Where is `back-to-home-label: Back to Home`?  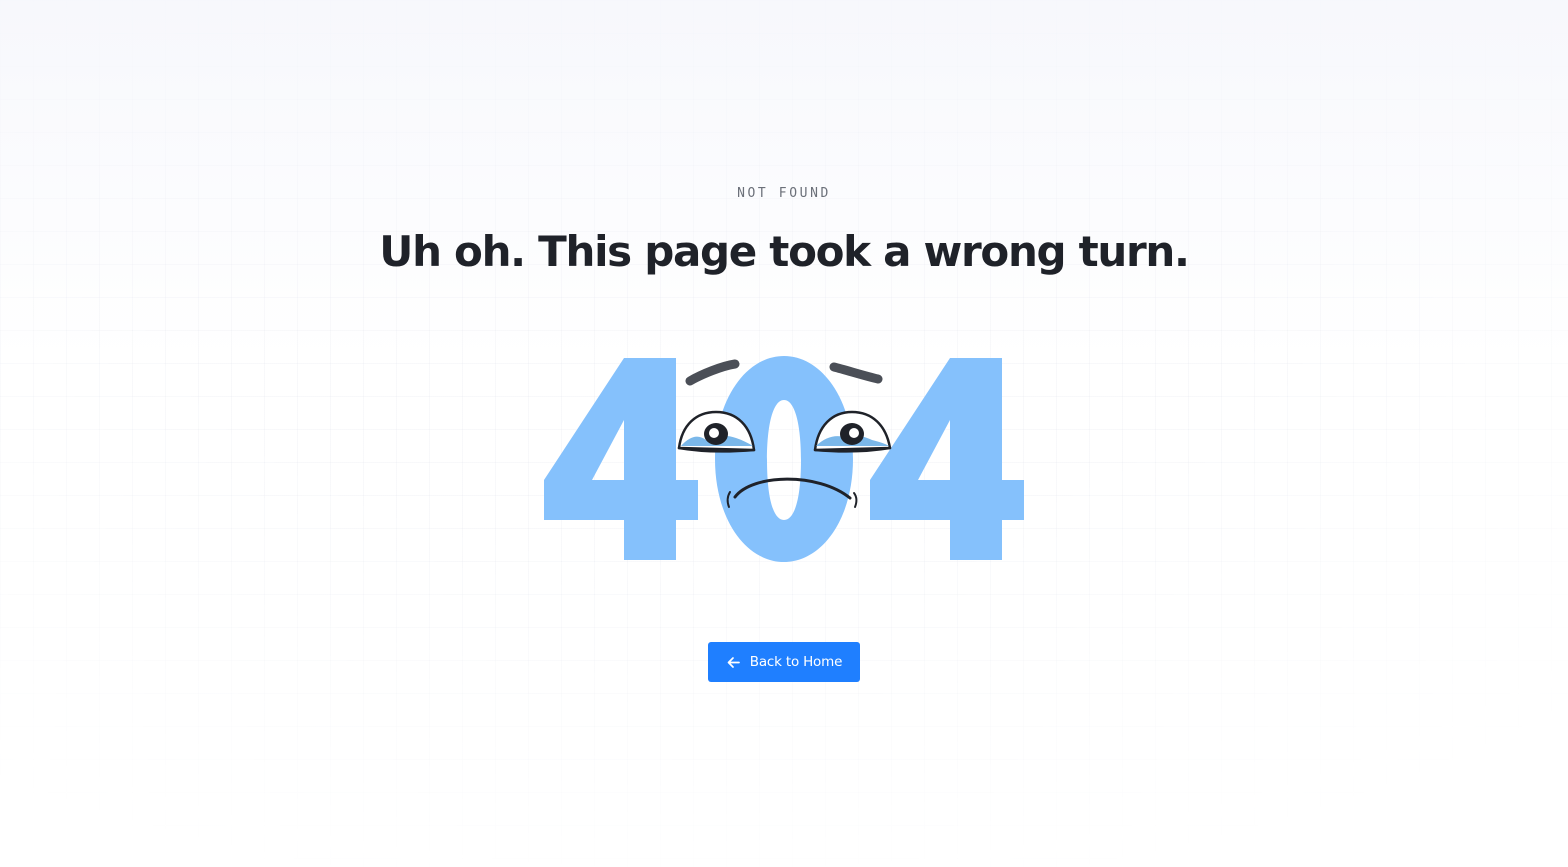 back-to-home-label: Back to Home is located at coordinates (796, 662).